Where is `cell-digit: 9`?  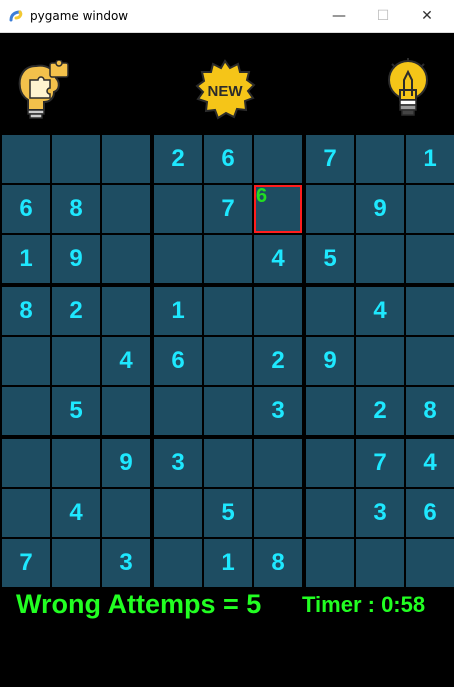 cell-digit: 9 is located at coordinates (330, 360).